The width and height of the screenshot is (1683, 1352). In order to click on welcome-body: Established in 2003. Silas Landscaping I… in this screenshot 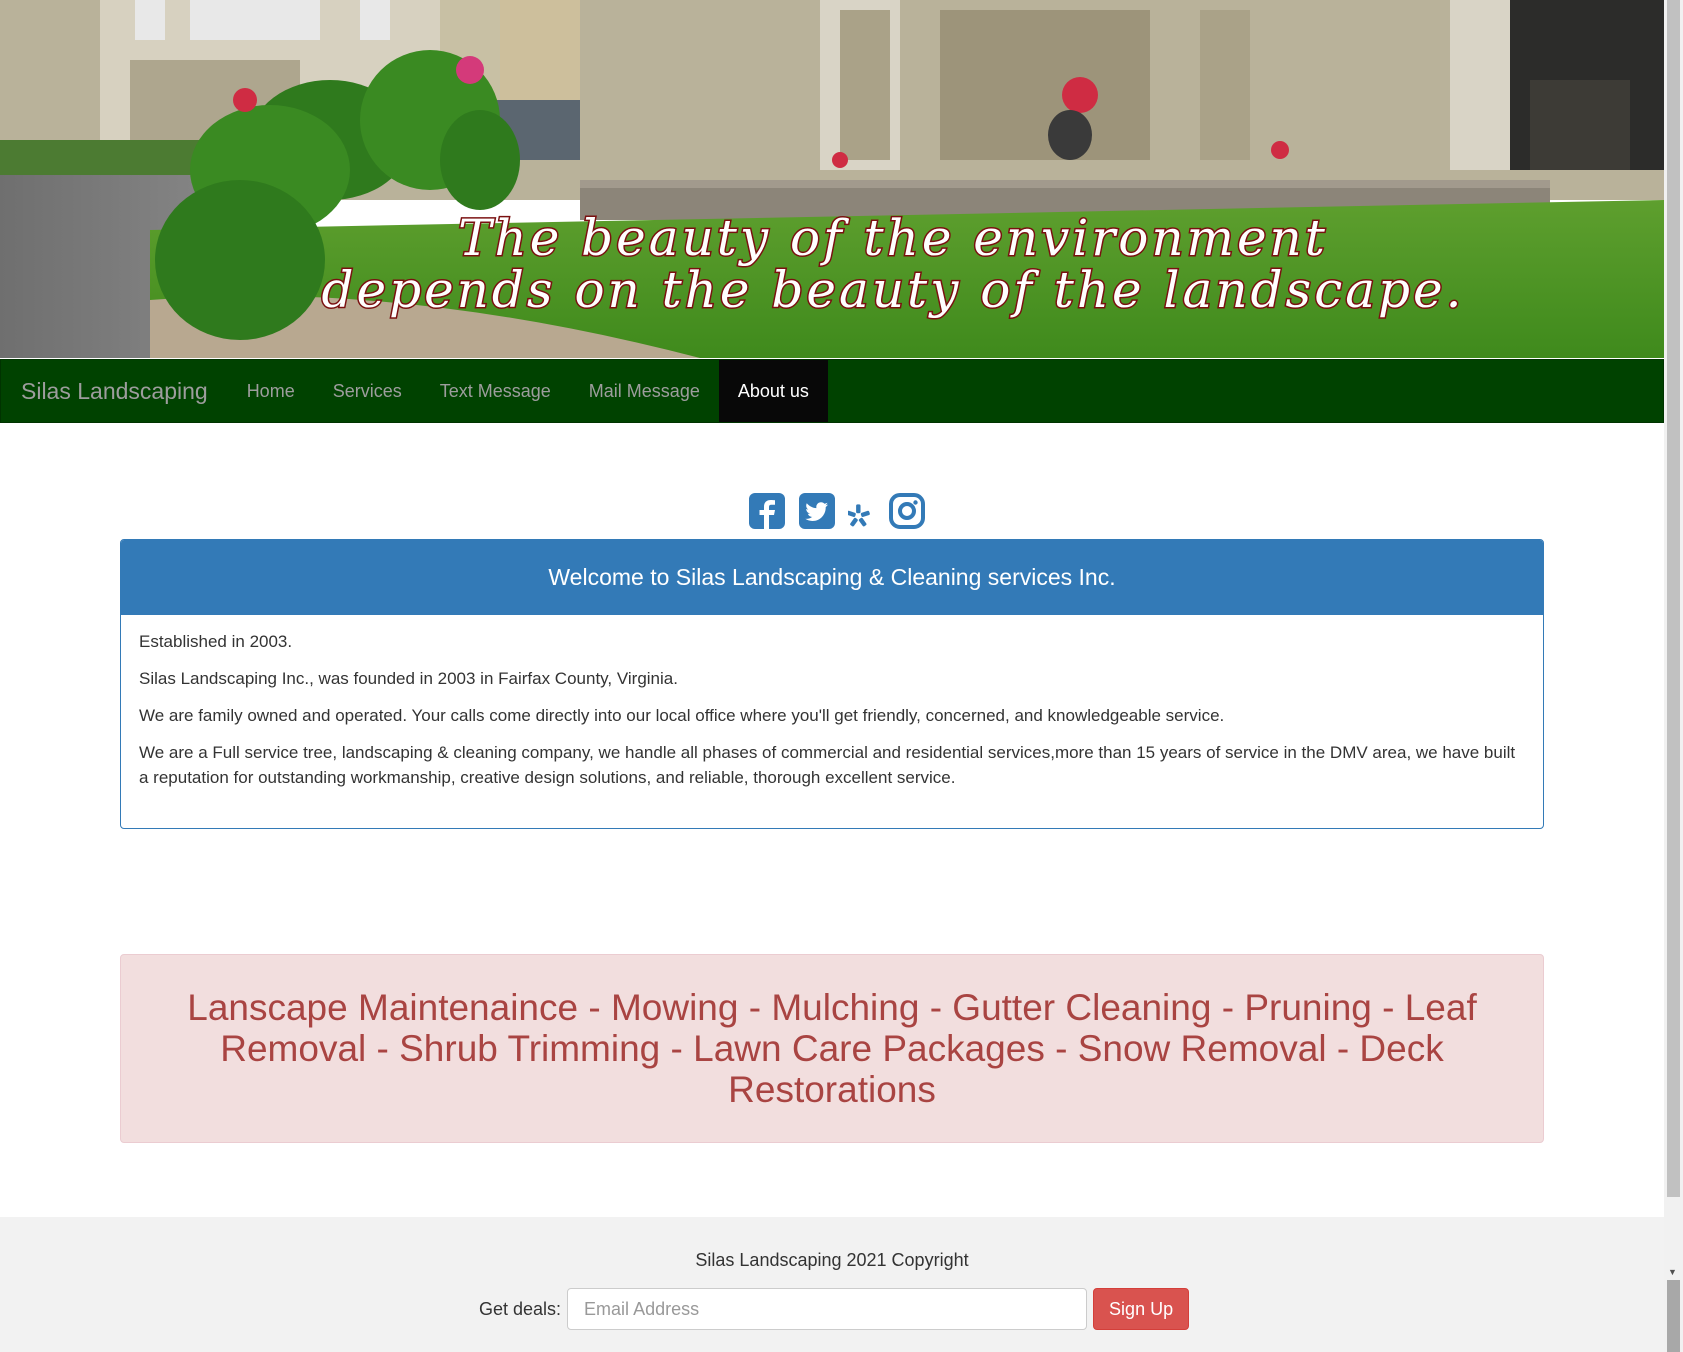, I will do `click(832, 715)`.